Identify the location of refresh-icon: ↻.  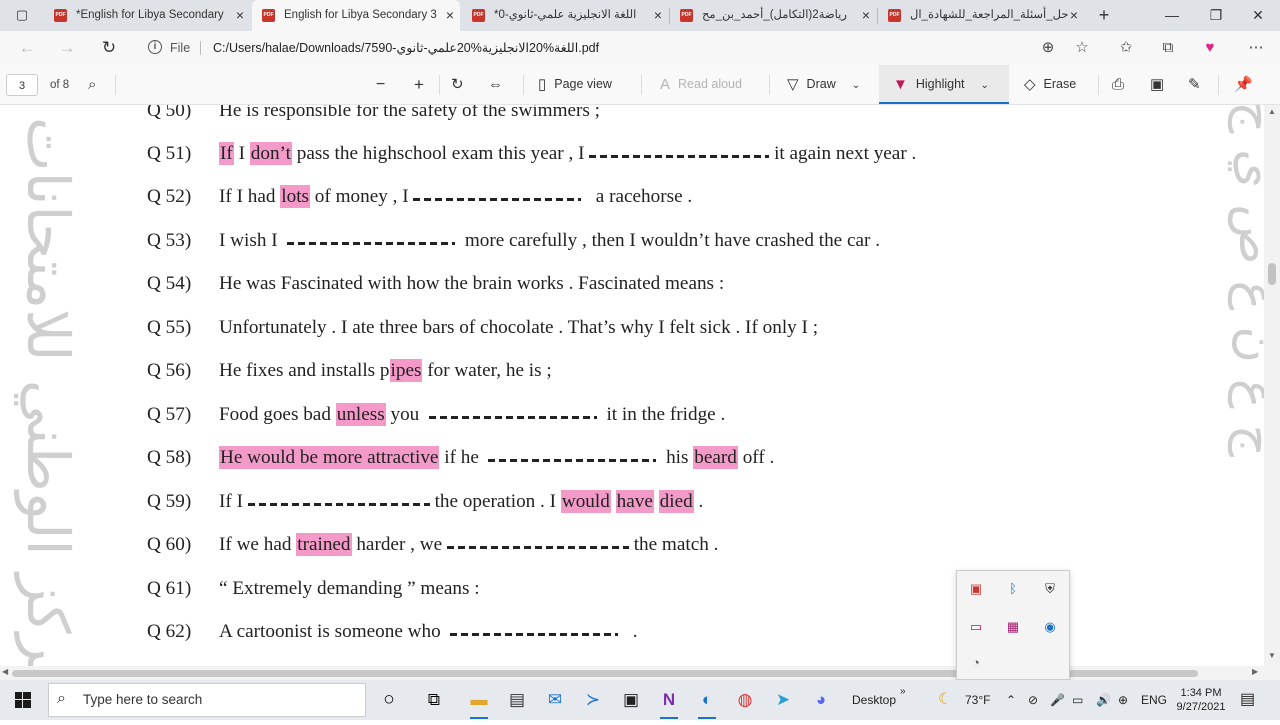
(109, 48).